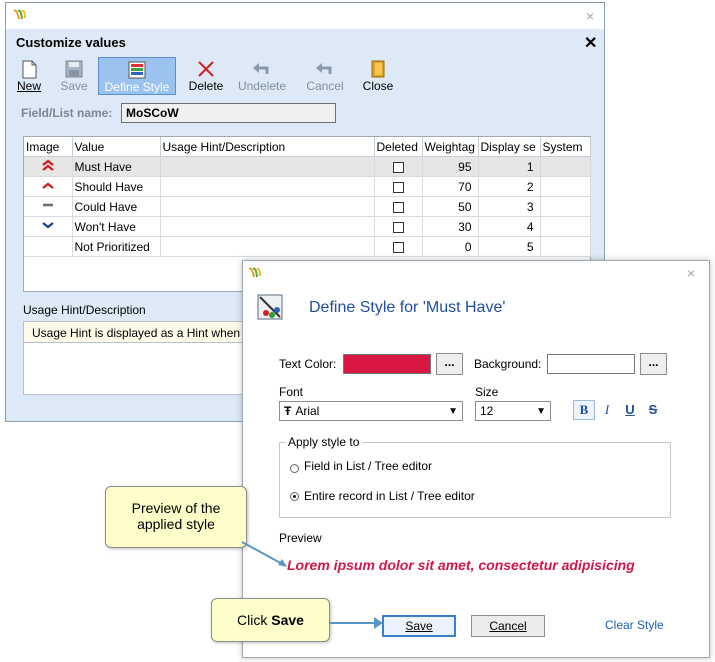 The image size is (715, 662). I want to click on table-row: Must Have 95 1, so click(307, 166).